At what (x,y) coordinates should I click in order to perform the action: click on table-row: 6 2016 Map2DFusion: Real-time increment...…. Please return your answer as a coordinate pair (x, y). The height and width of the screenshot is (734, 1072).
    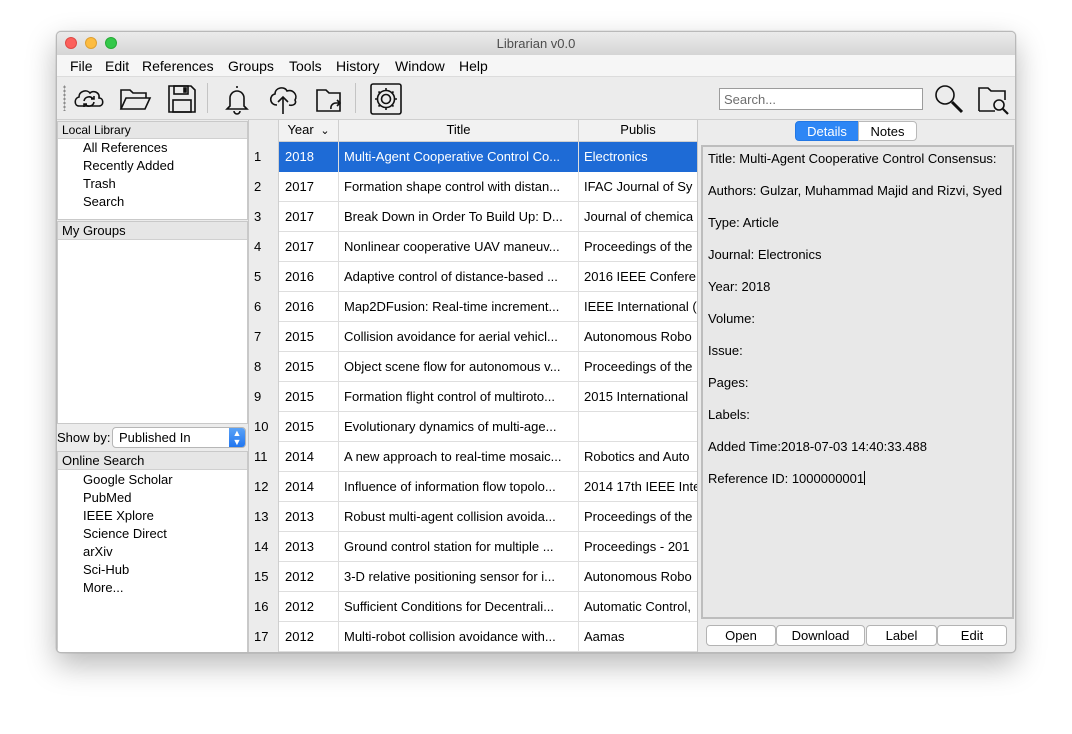
    Looking at the image, I should click on (473, 307).